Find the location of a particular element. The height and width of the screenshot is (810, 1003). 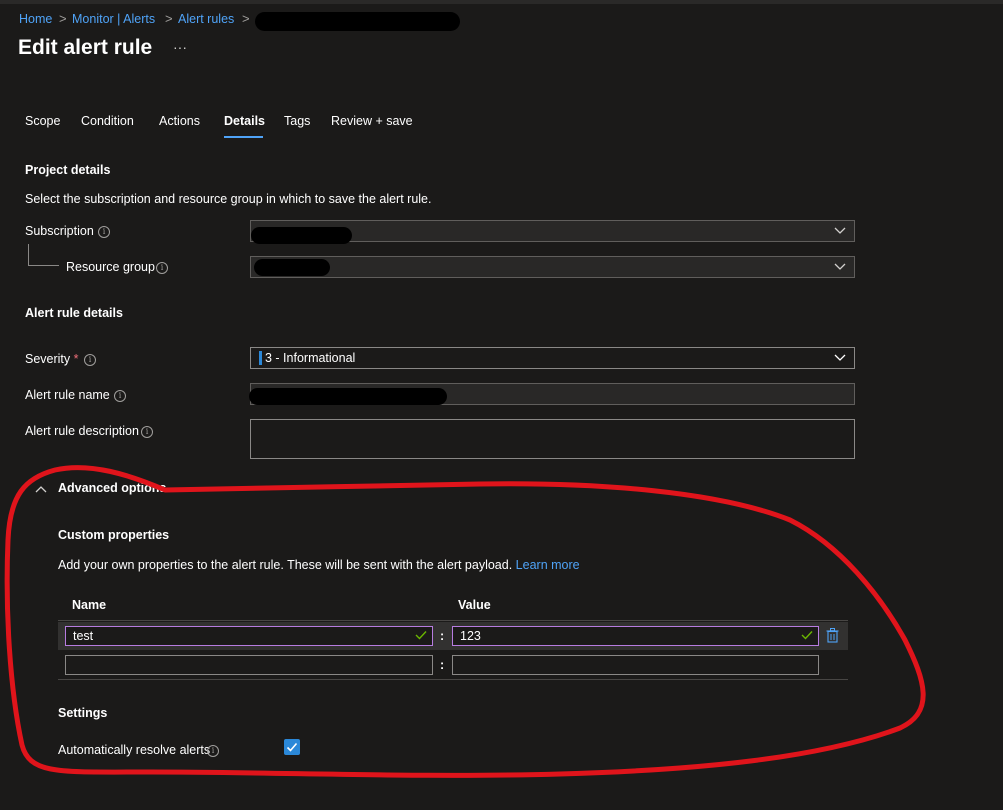

tab-details: Details is located at coordinates (244, 121).